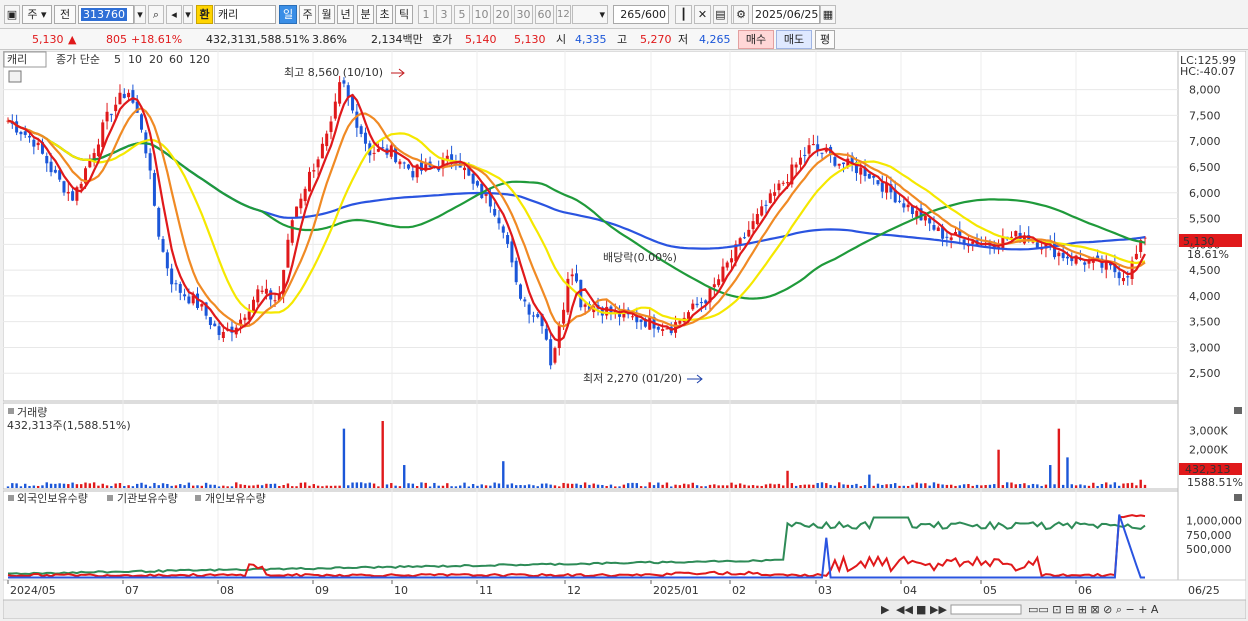 The height and width of the screenshot is (621, 1248). What do you see at coordinates (140, 14) in the screenshot?
I see `code-dropdown-icon: ▾` at bounding box center [140, 14].